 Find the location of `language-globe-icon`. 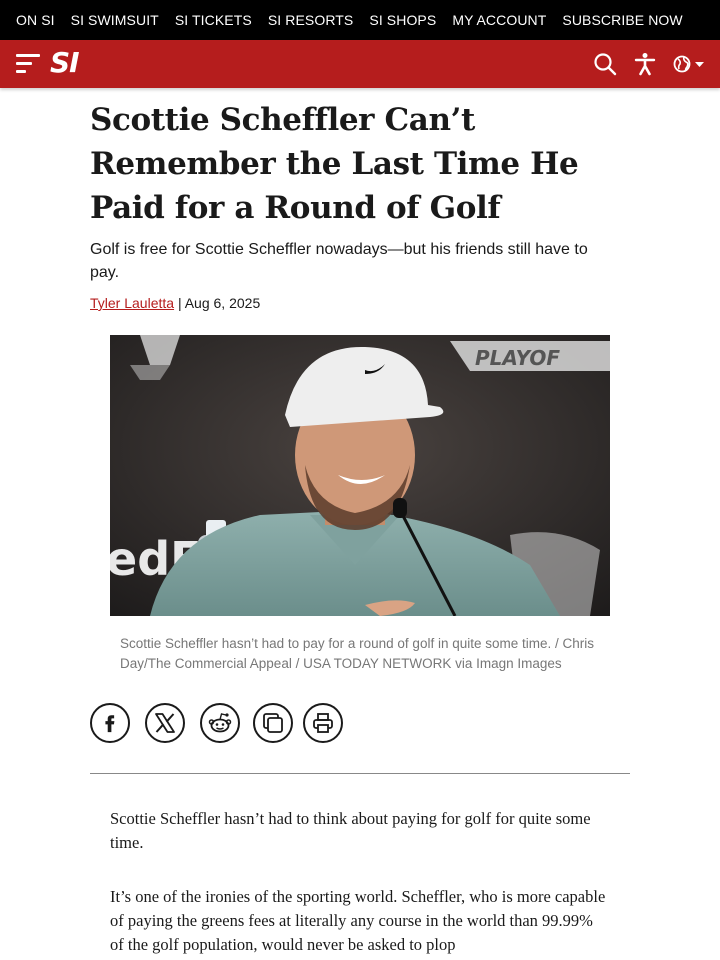

language-globe-icon is located at coordinates (689, 64).